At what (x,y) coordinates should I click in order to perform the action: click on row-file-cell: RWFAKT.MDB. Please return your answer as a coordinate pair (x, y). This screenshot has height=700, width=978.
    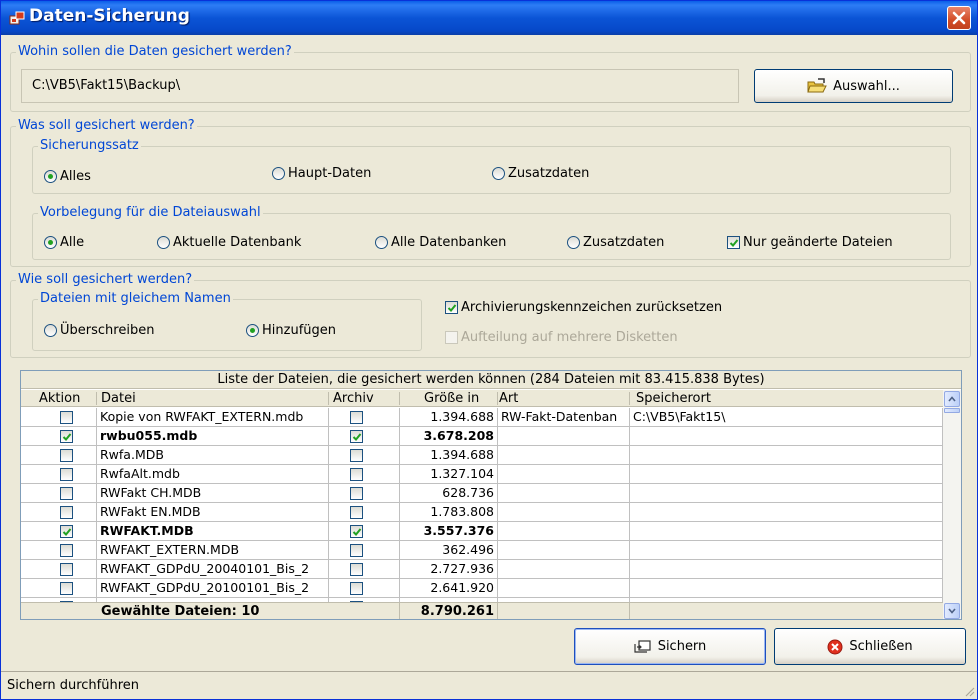
    Looking at the image, I should click on (213, 531).